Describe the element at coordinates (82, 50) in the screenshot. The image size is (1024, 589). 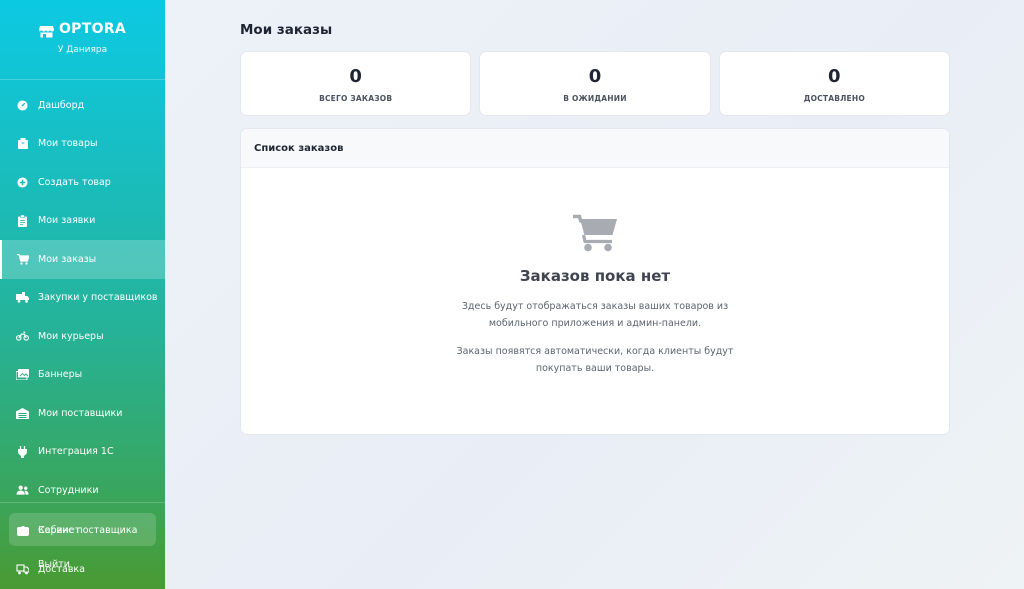
I see `brand-subtitle: У Данияра` at that location.